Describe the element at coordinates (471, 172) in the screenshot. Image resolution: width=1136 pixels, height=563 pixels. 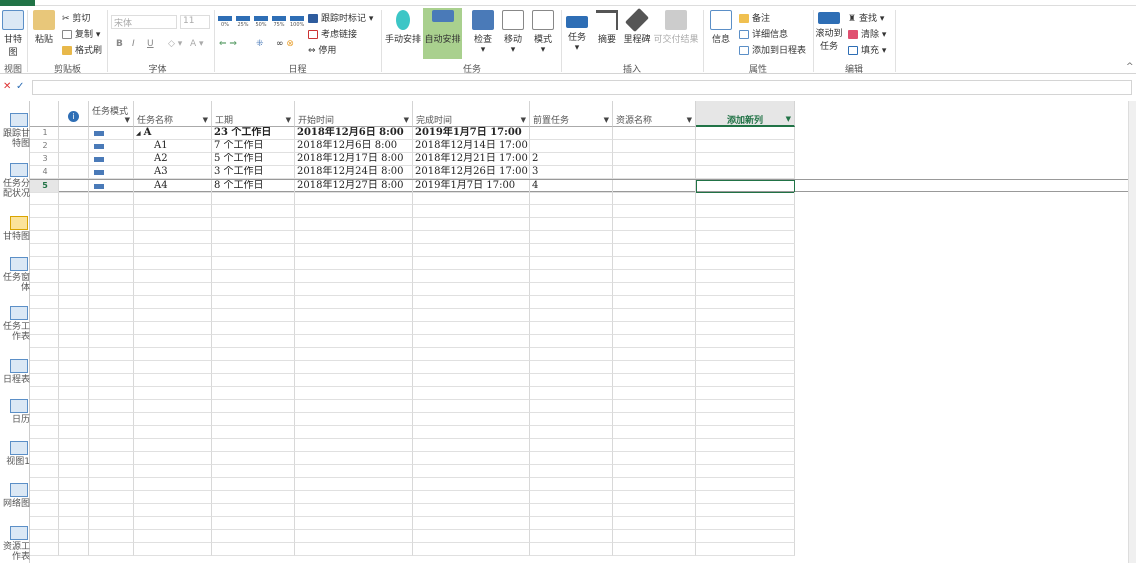
I see `table-cell: 2018年12月26日 17:00` at that location.